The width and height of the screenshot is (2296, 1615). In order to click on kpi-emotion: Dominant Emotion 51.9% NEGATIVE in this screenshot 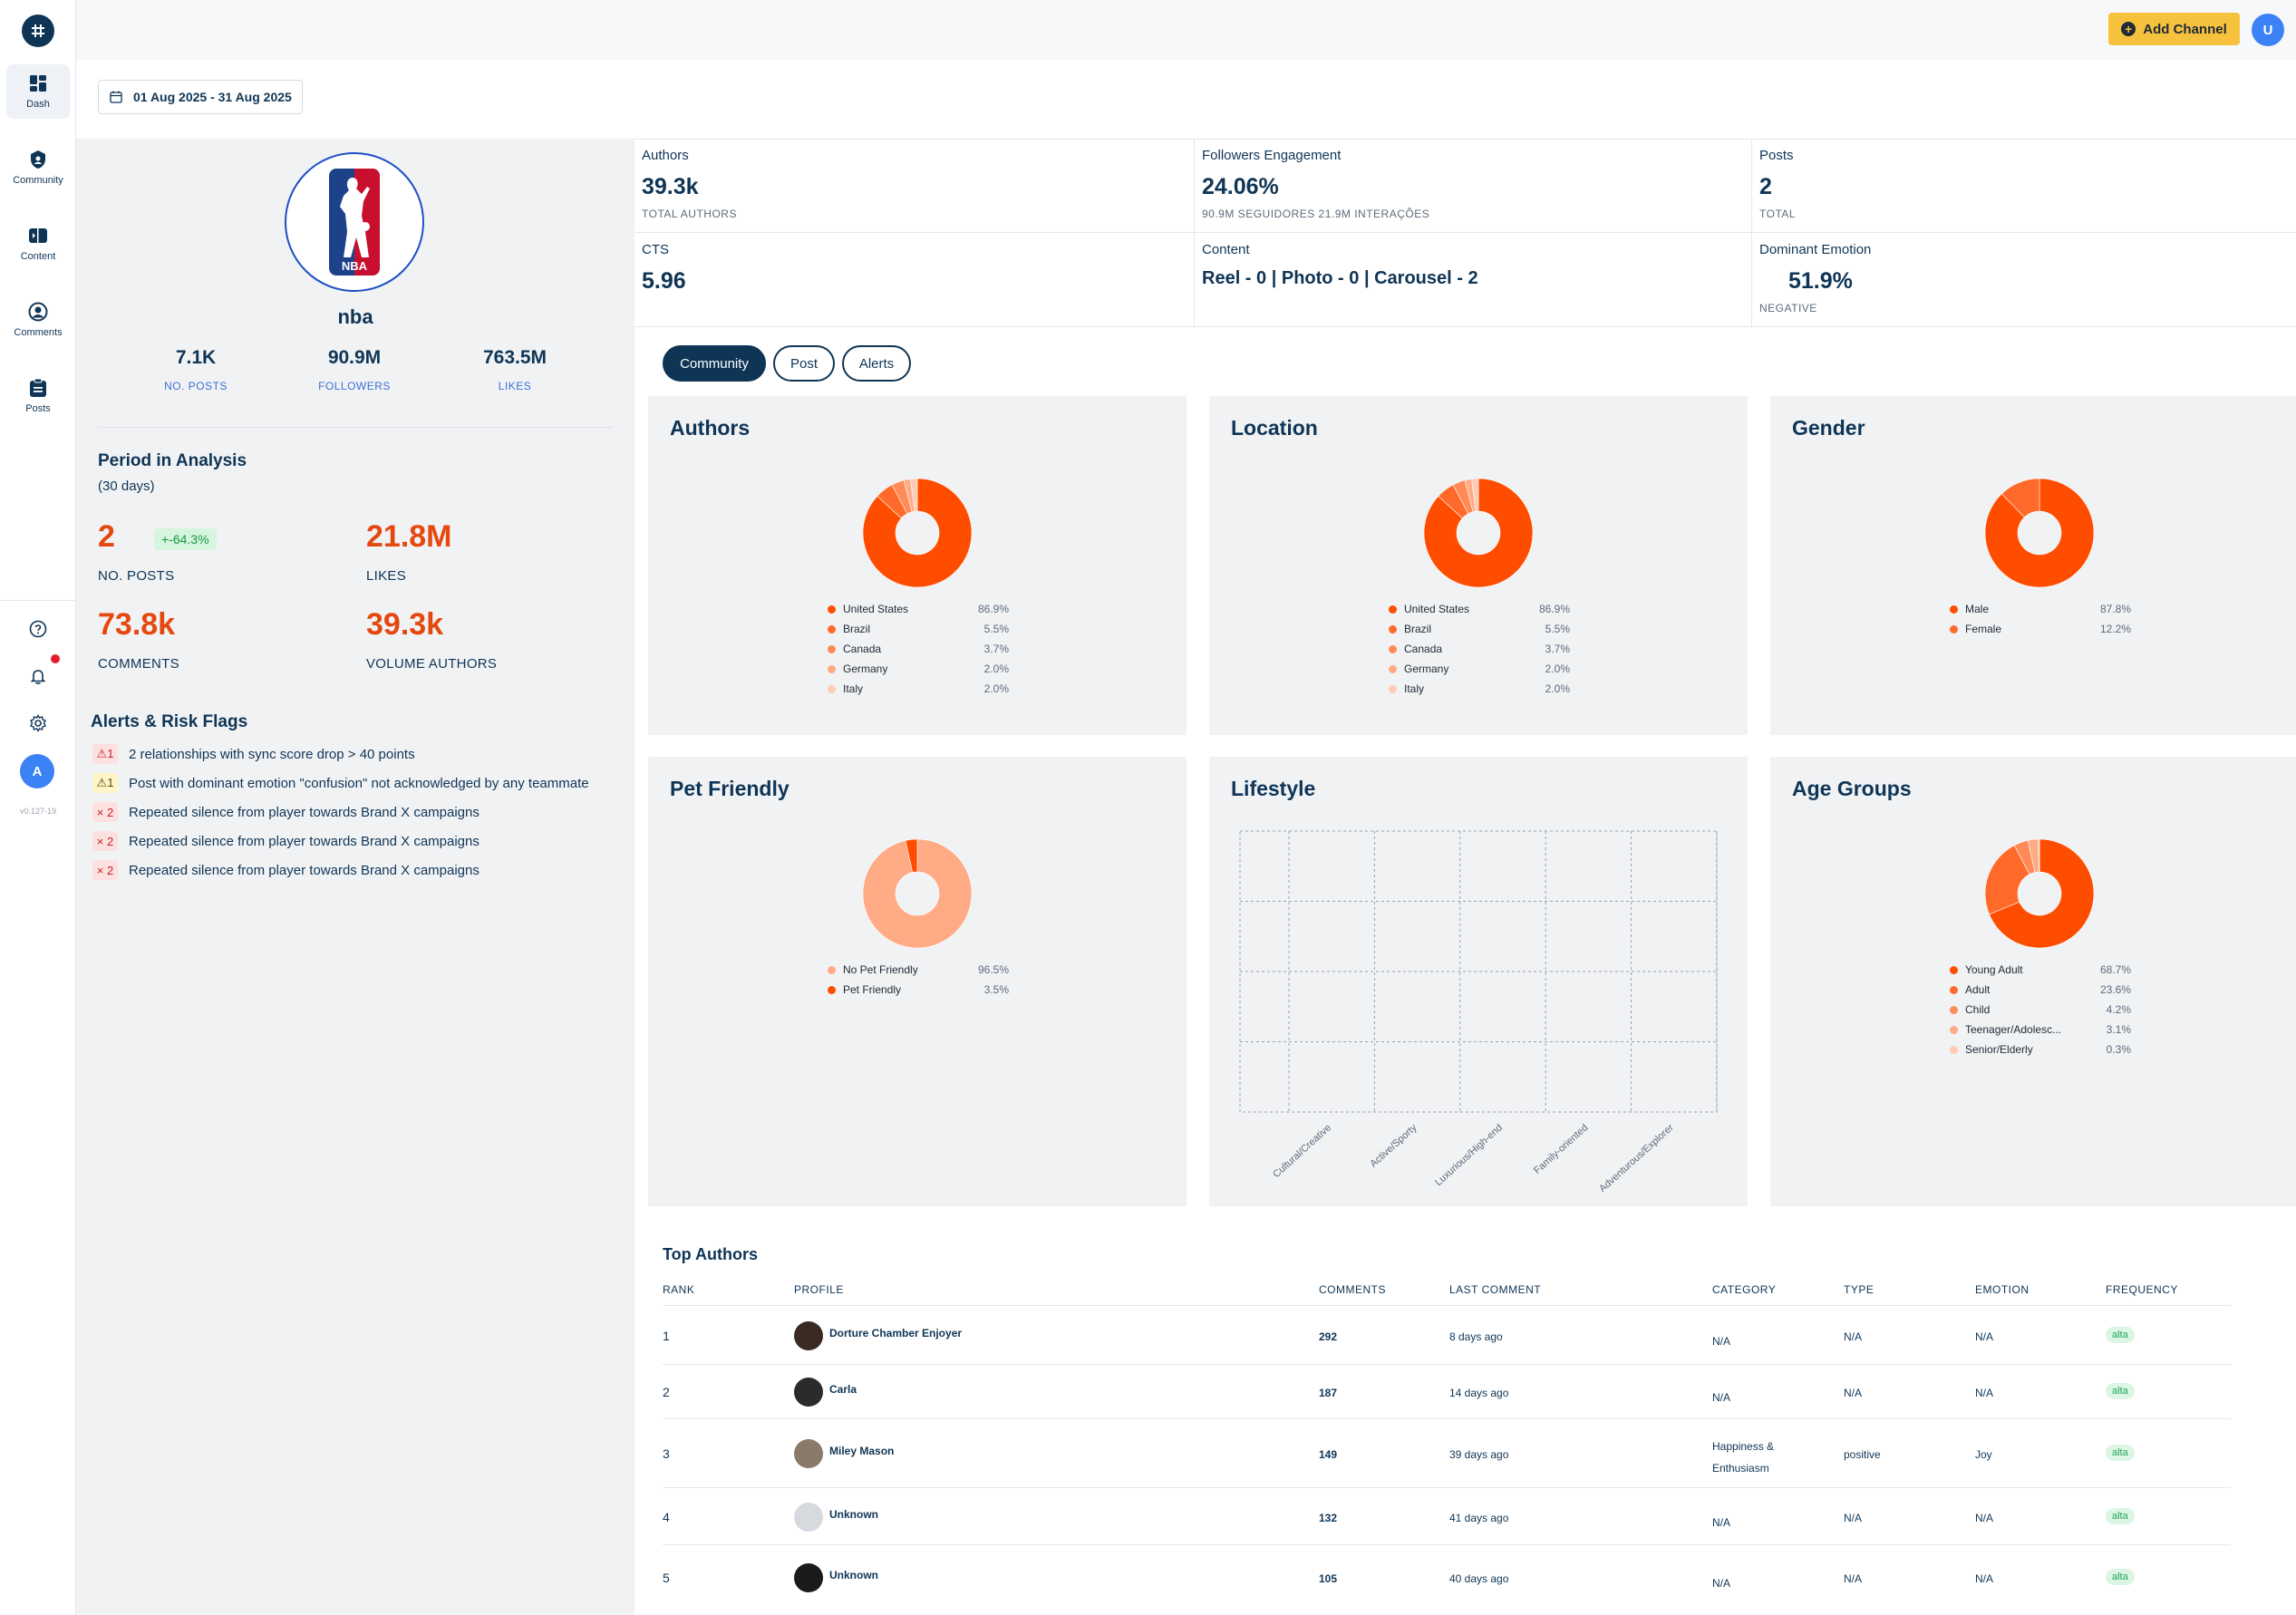, I will do `click(2024, 280)`.